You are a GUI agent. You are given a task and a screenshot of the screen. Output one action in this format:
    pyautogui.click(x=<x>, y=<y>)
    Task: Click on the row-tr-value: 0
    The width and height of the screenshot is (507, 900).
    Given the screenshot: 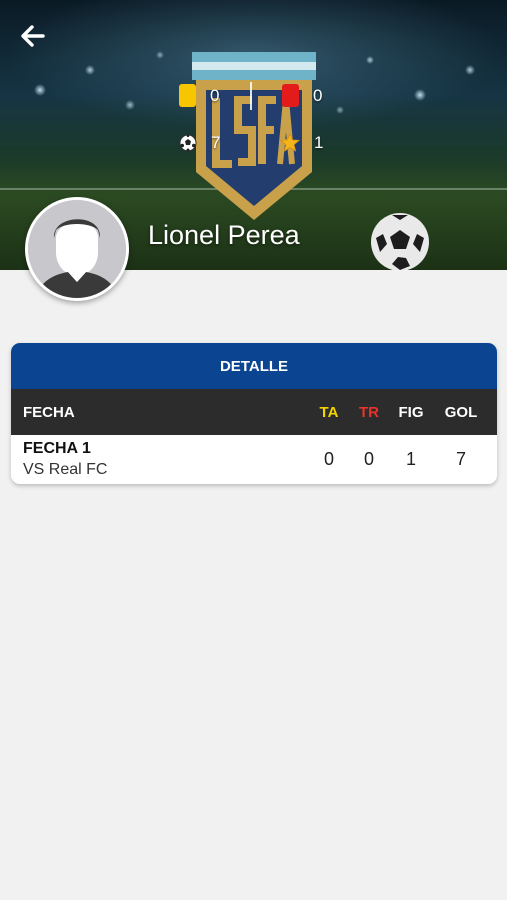 What is the action you would take?
    pyautogui.click(x=368, y=459)
    